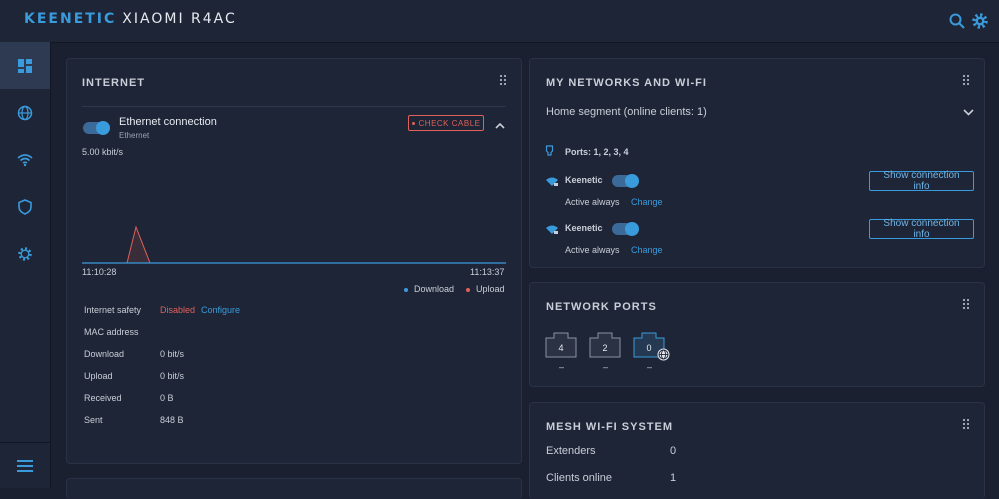 The image size is (999, 499). Describe the element at coordinates (294, 488) in the screenshot. I see `next-card` at that location.